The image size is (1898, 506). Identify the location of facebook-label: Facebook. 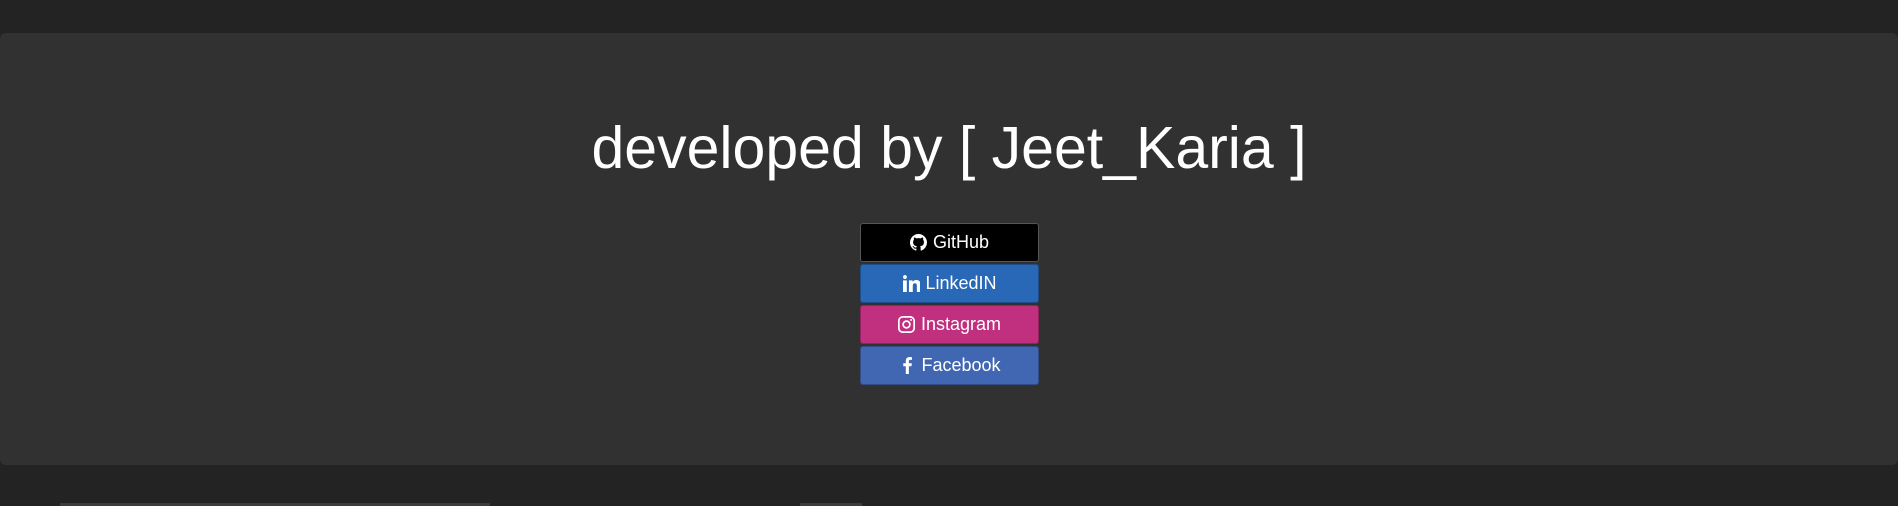
(961, 365).